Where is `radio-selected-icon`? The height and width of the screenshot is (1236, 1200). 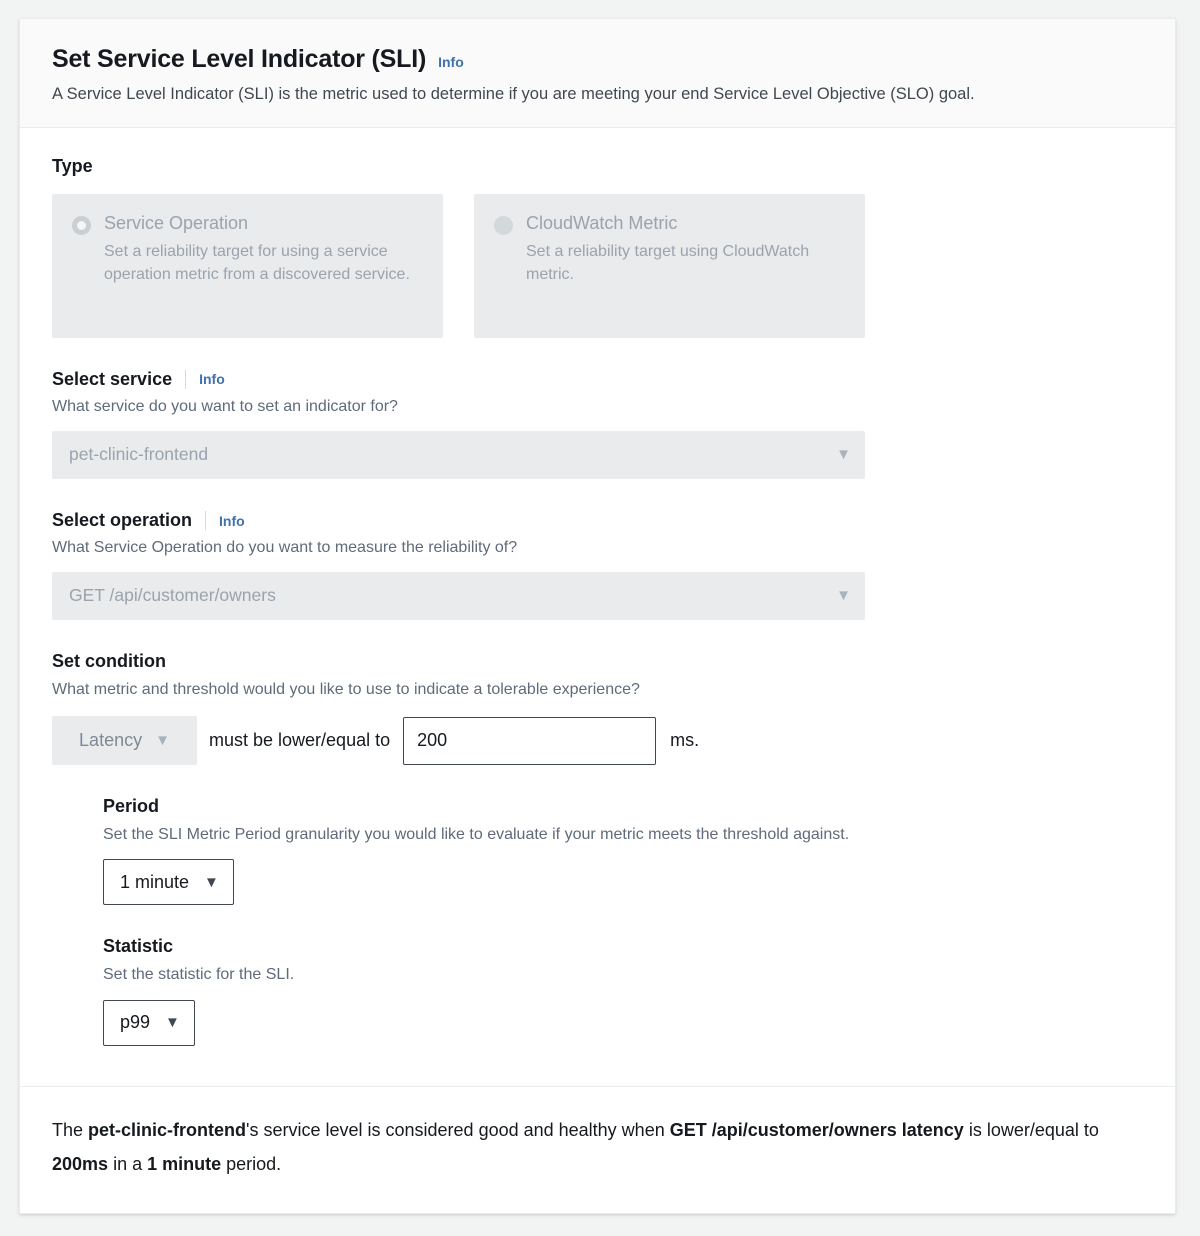
radio-selected-icon is located at coordinates (81, 225).